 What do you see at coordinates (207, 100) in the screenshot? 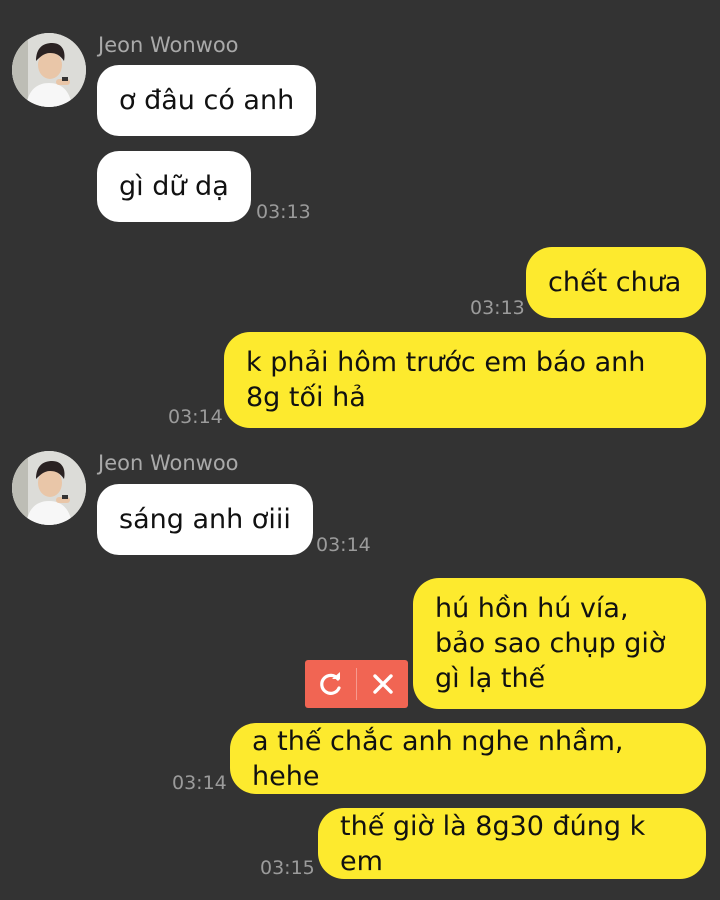
I see `incoming-message: ơ đâu có anh` at bounding box center [207, 100].